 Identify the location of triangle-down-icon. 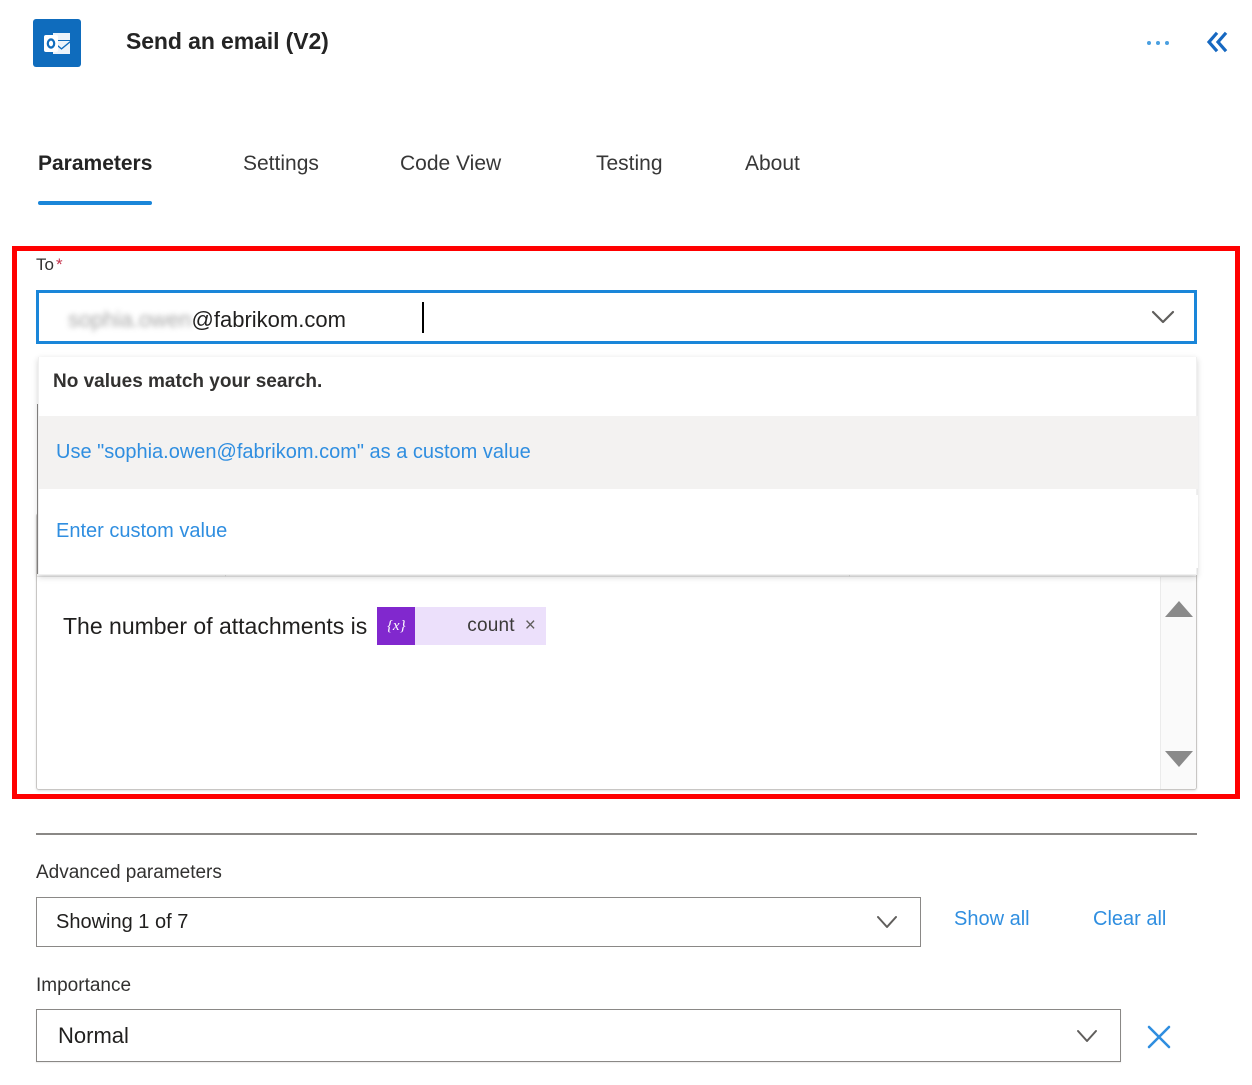
(1178, 759).